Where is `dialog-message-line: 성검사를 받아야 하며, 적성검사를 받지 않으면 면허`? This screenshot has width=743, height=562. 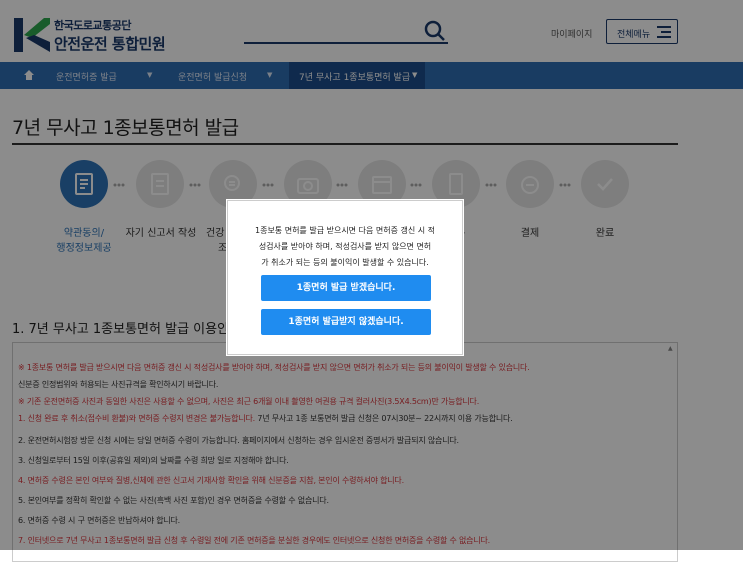 dialog-message-line: 성검사를 받아야 하며, 적성검사를 받지 않으면 면허 is located at coordinates (345, 246).